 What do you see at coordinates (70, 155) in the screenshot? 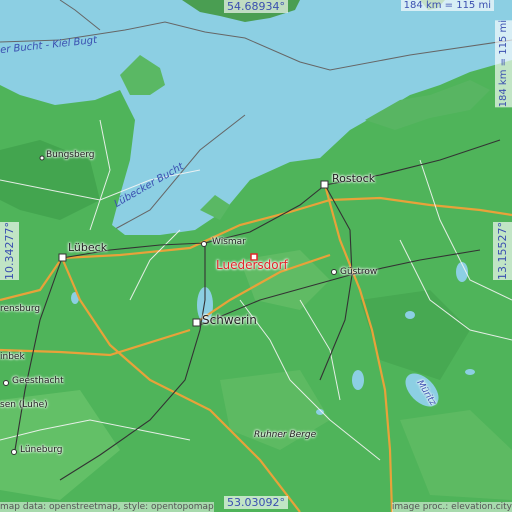
I see `bungsberg-label: Bungsberg` at bounding box center [70, 155].